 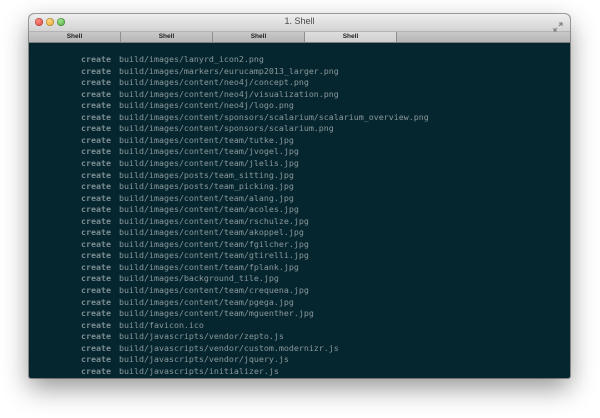 What do you see at coordinates (483, 37) in the screenshot?
I see `tab-bar-filler` at bounding box center [483, 37].